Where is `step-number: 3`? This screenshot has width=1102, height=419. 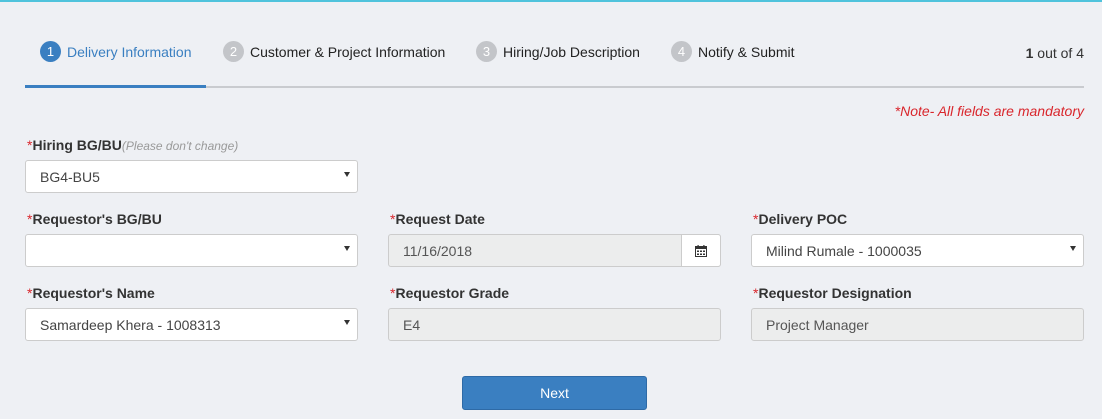 step-number: 3 is located at coordinates (486, 51).